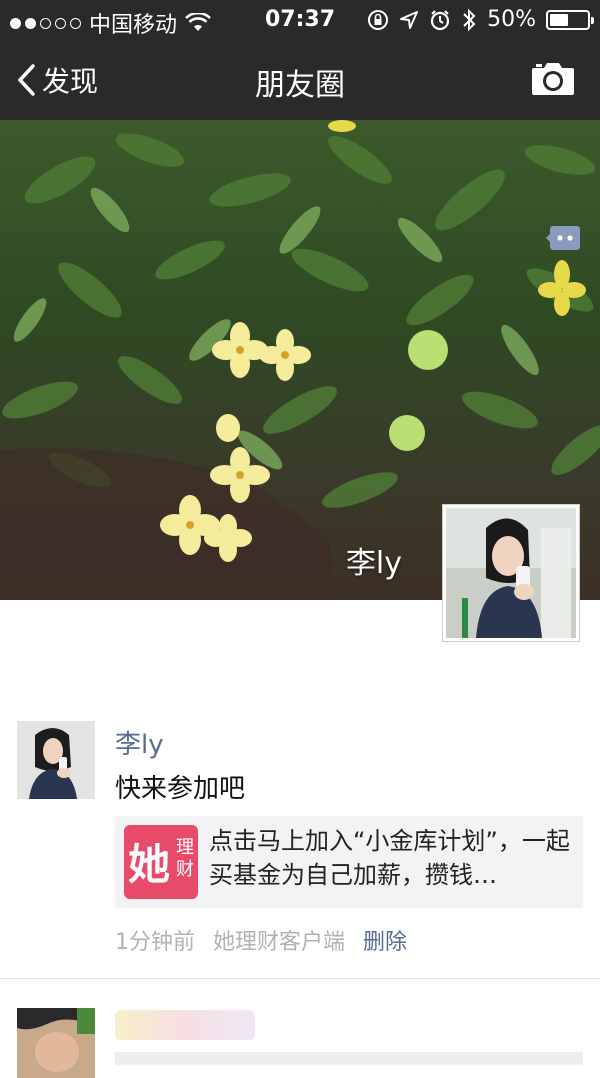 This screenshot has width=600, height=1078. What do you see at coordinates (559, 19) in the screenshot?
I see `battery-fill` at bounding box center [559, 19].